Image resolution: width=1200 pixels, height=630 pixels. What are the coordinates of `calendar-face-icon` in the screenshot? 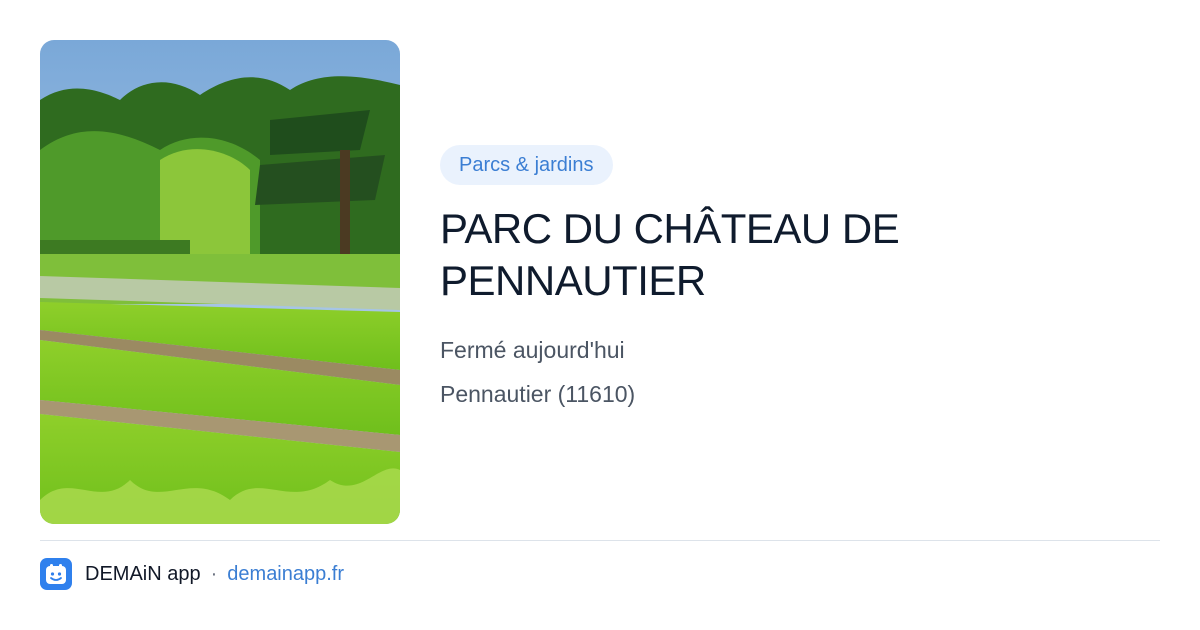 It's located at (56, 574).